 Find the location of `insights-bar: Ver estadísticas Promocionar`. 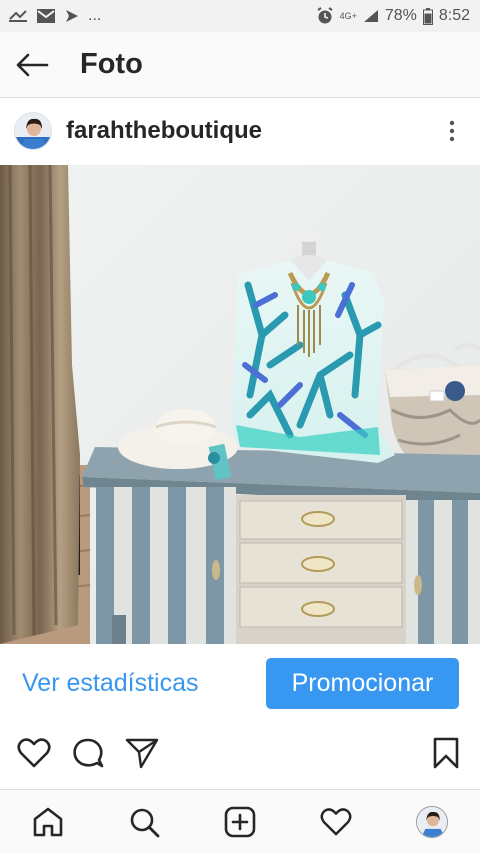

insights-bar: Ver estadísticas Promocionar is located at coordinates (240, 683).